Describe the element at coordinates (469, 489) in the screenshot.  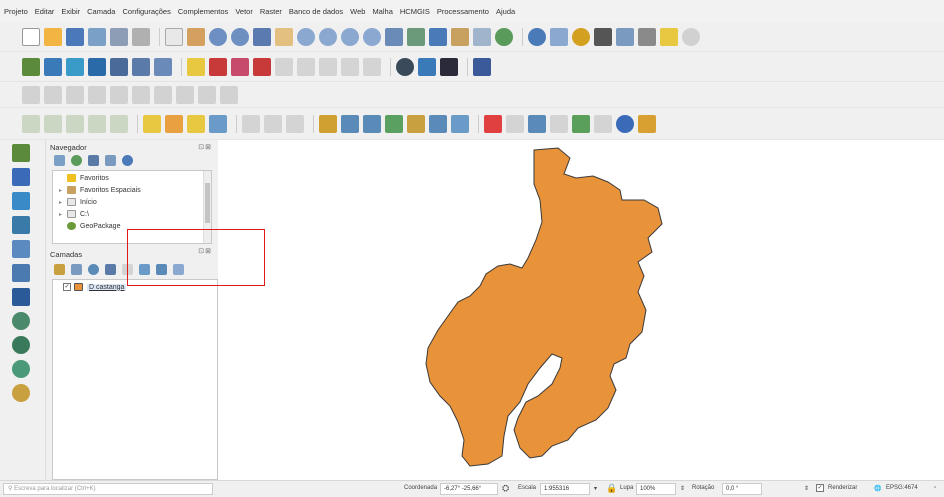
I see `coordinate-field: -6,27° -25,66°` at that location.